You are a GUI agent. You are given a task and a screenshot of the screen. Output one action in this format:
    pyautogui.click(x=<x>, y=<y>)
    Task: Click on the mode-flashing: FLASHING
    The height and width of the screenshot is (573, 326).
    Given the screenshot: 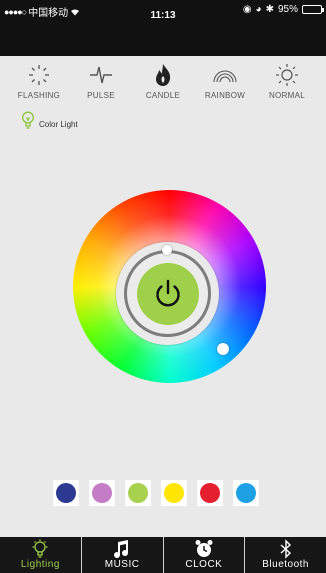 What is the action you would take?
    pyautogui.click(x=39, y=83)
    